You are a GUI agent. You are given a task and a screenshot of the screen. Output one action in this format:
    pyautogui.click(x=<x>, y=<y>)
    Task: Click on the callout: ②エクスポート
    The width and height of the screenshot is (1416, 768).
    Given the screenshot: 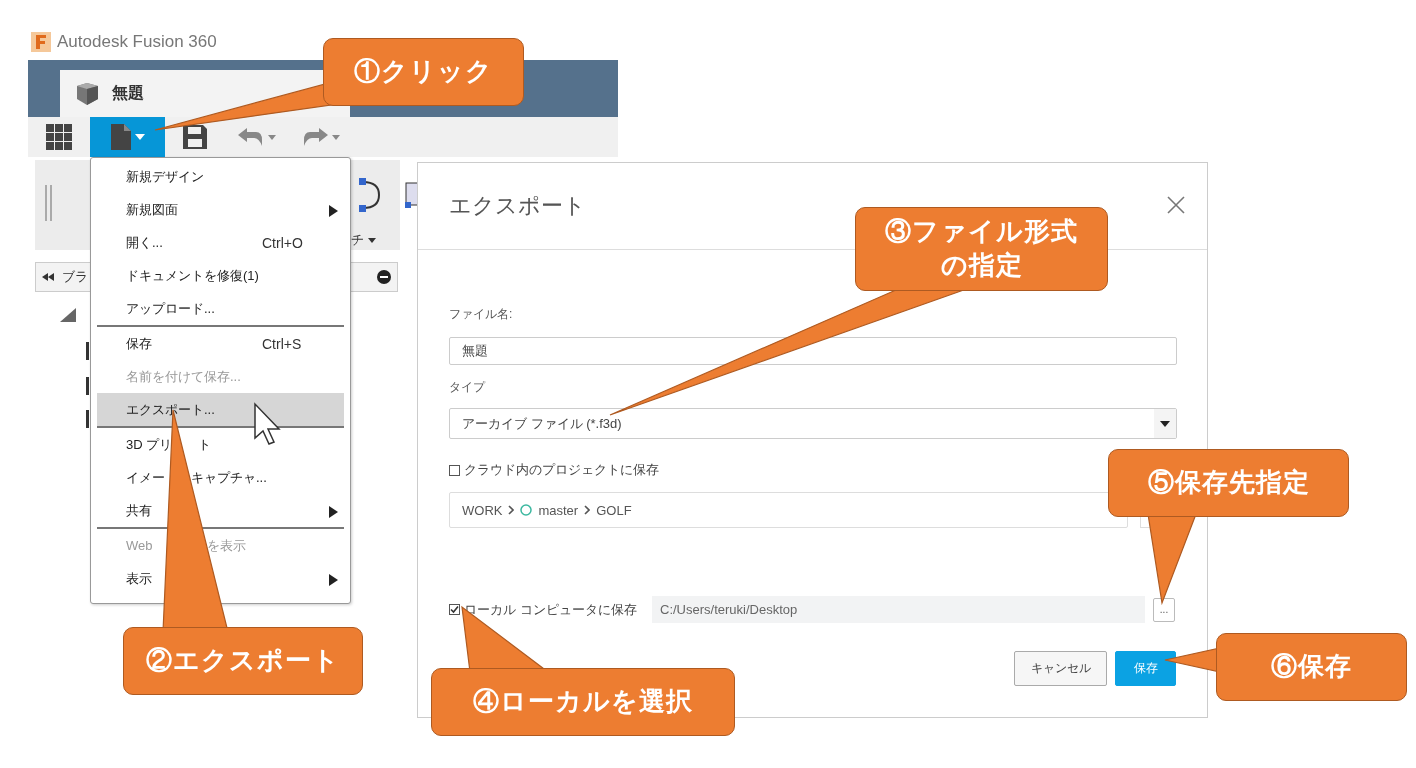 What is the action you would take?
    pyautogui.click(x=243, y=661)
    